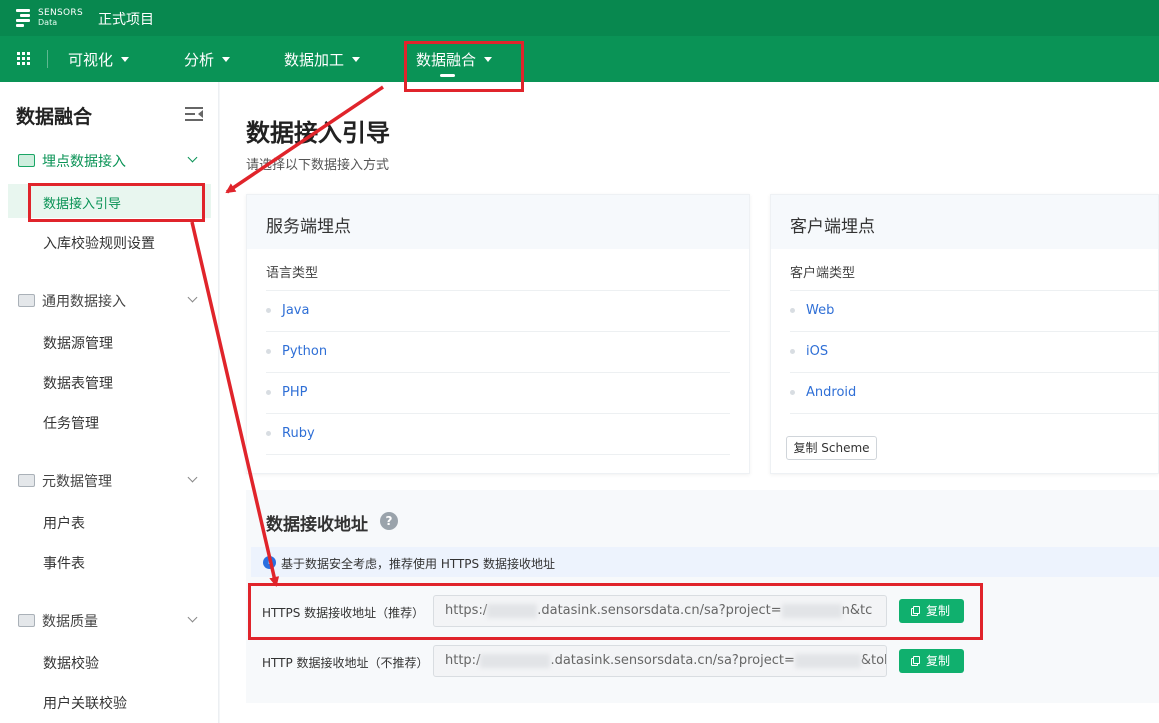 Image resolution: width=1159 pixels, height=723 pixels. Describe the element at coordinates (464, 66) in the screenshot. I see `annotation-box-nav` at that location.